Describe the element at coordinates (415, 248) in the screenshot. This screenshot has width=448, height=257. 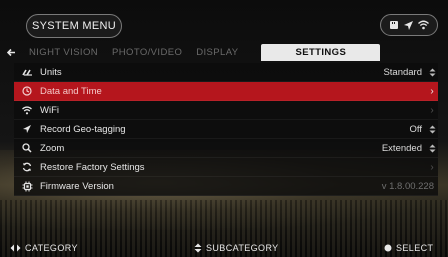
I see `select-hint-label: SELECT` at that location.